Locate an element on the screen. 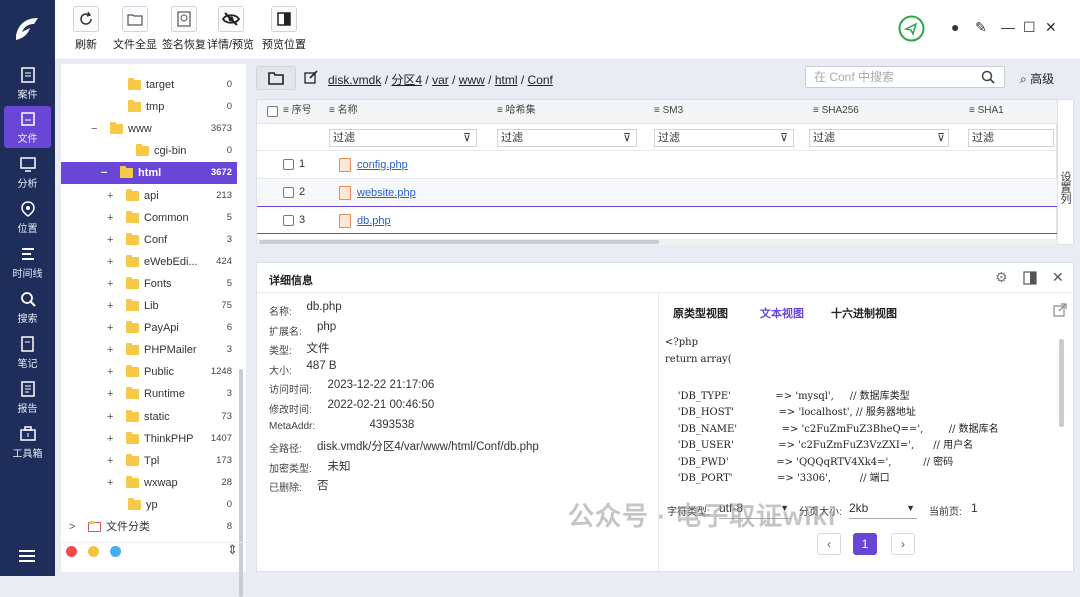 The image size is (1080, 597). sha256-filter-input: 过滤 is located at coordinates (879, 138).